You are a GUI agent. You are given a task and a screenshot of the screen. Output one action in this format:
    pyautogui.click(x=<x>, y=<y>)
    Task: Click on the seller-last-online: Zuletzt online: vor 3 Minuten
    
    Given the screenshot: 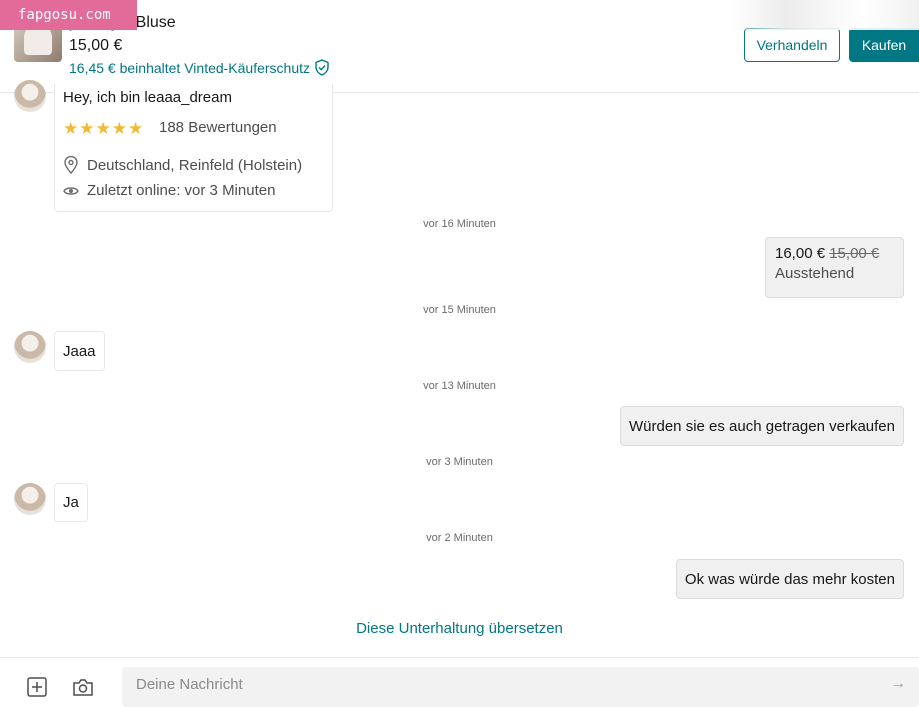 What is the action you would take?
    pyautogui.click(x=169, y=190)
    